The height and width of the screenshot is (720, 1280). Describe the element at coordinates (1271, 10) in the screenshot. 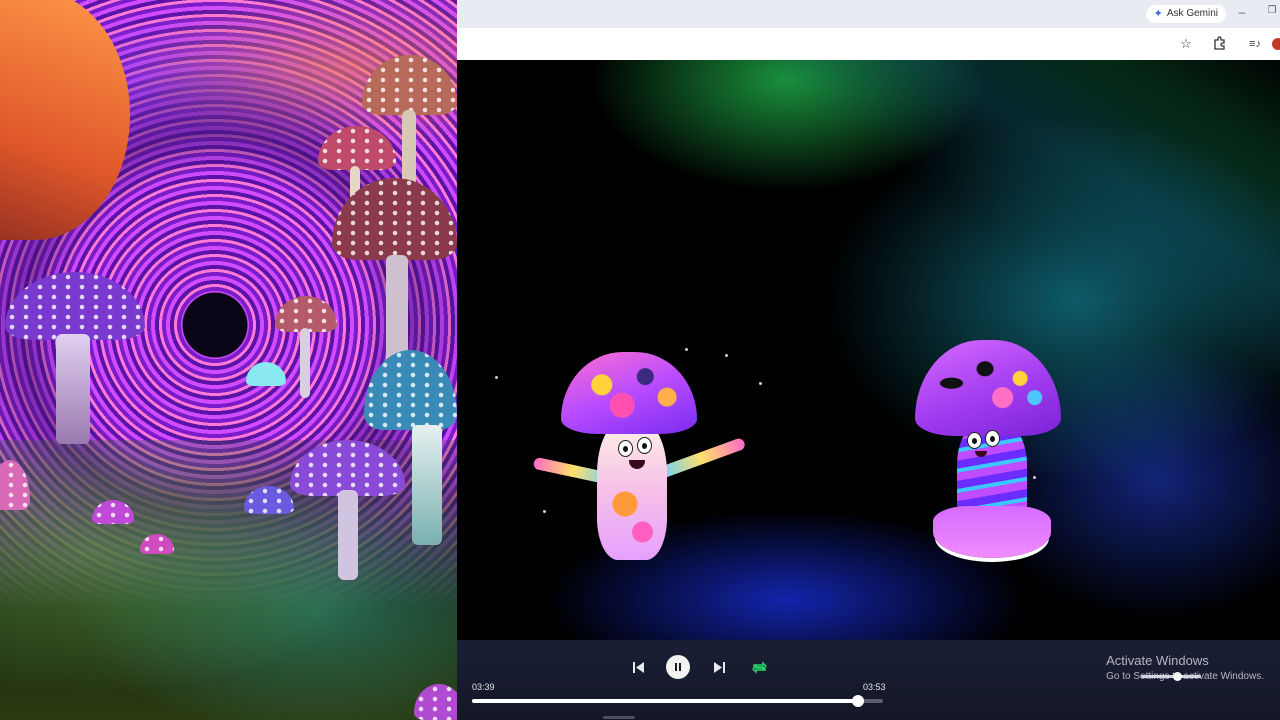

I see `restore-icon: ❐` at that location.